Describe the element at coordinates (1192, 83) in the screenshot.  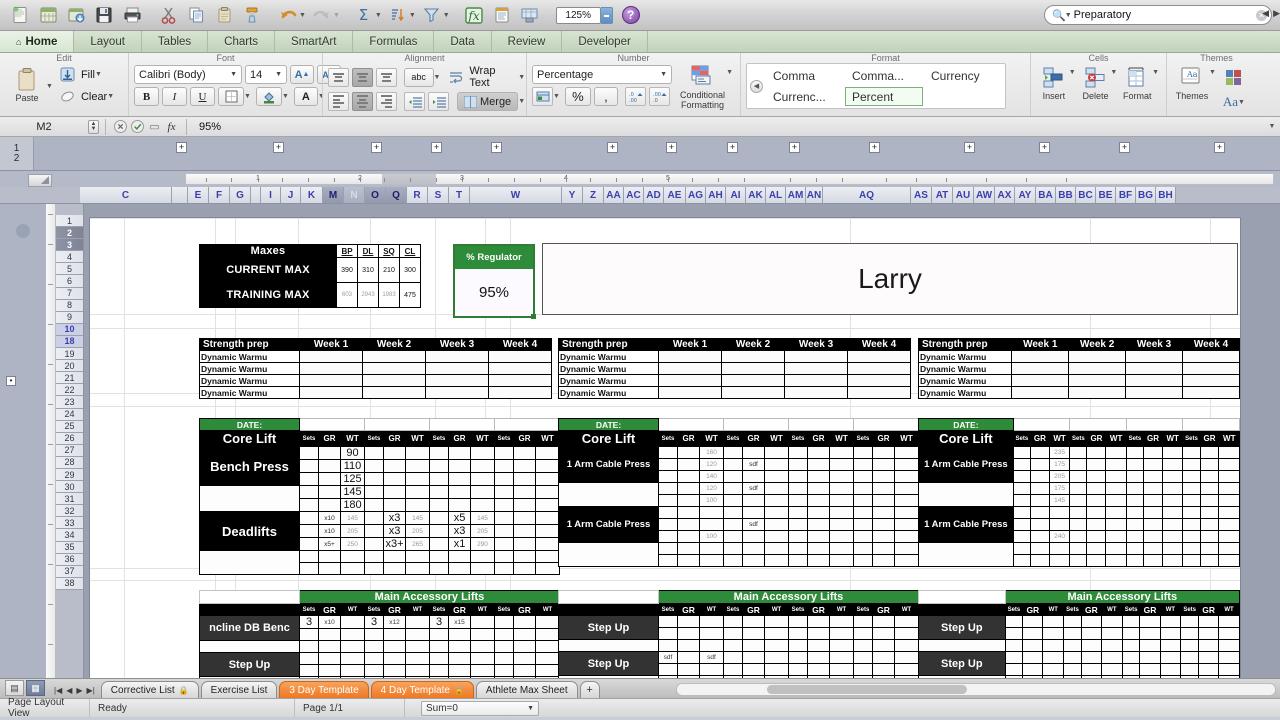
I see `themes-button: Aa Themes` at that location.